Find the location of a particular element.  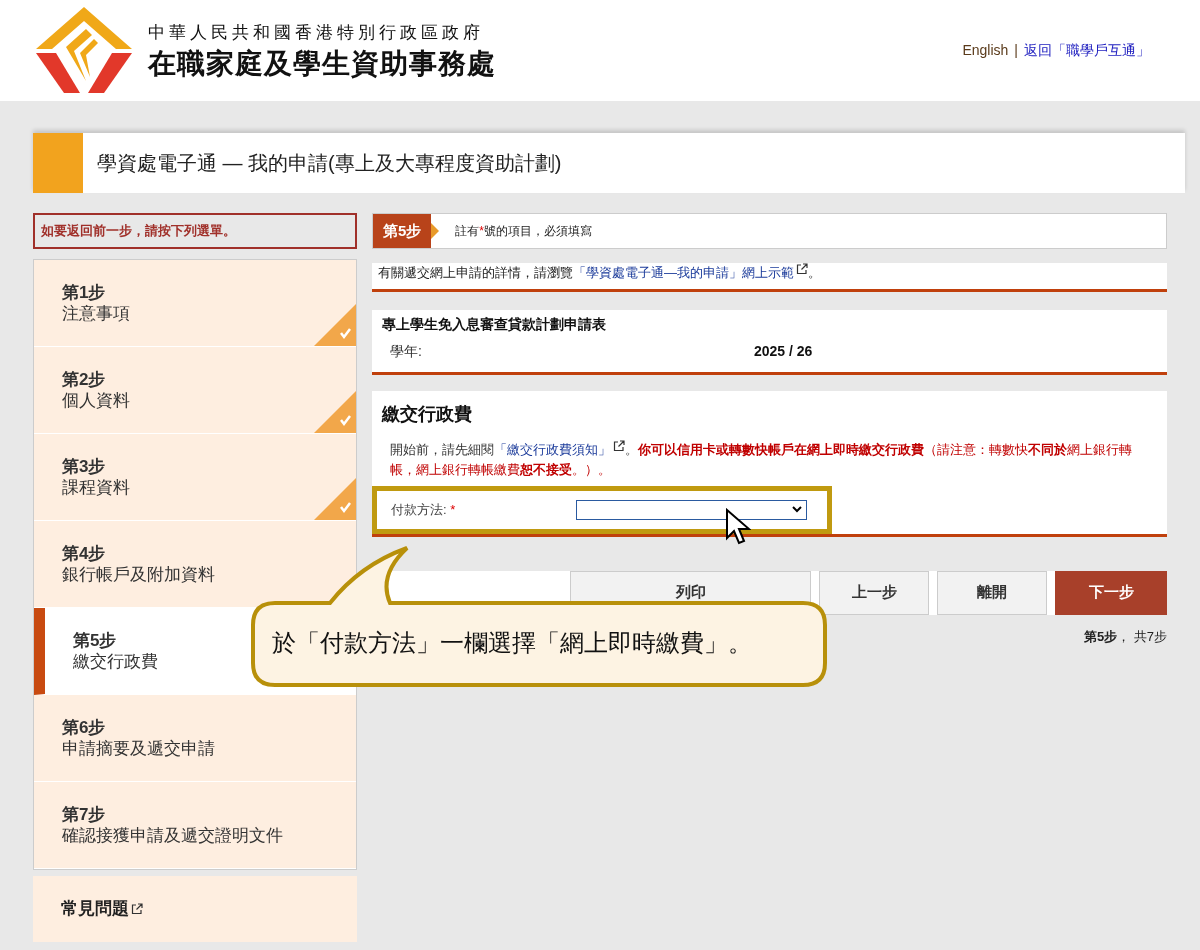

step-menu-item: 第3步 課程資料 is located at coordinates (195, 477).